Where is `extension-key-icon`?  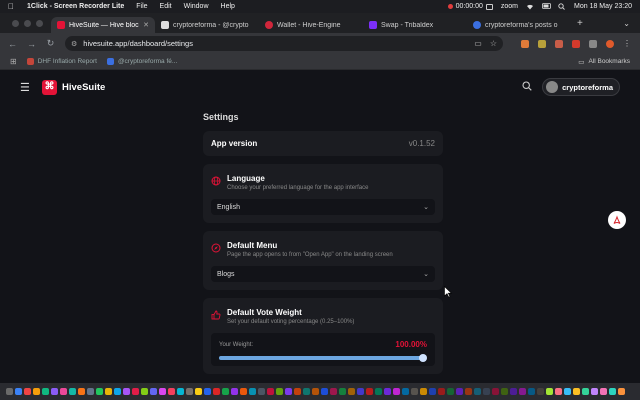 extension-key-icon is located at coordinates (542, 43).